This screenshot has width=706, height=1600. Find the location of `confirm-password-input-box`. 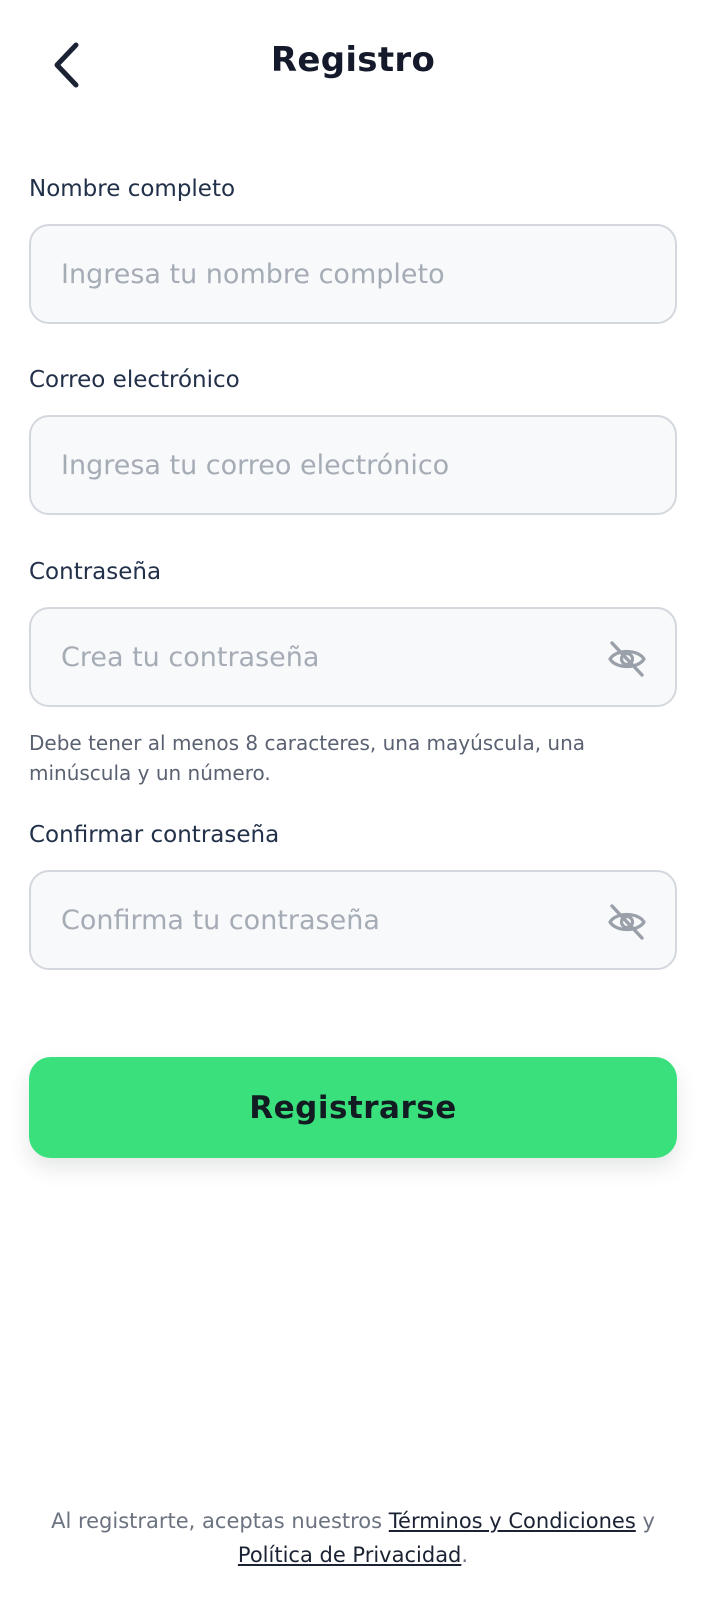

confirm-password-input-box is located at coordinates (353, 920).